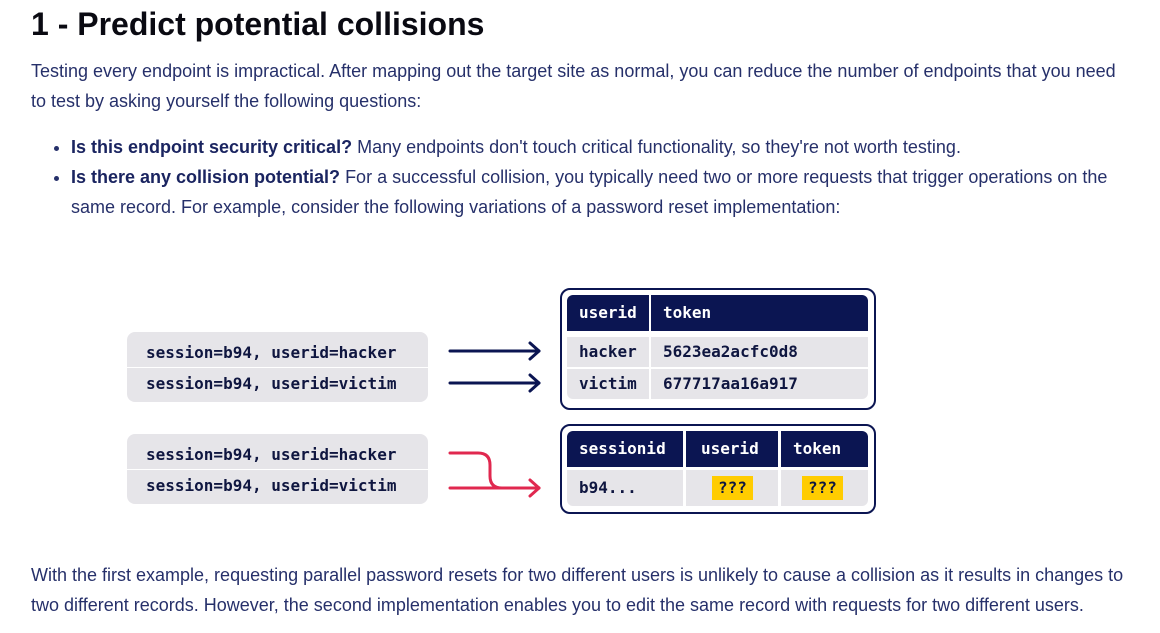  What do you see at coordinates (608, 384) in the screenshot?
I see `table-cell: victim` at bounding box center [608, 384].